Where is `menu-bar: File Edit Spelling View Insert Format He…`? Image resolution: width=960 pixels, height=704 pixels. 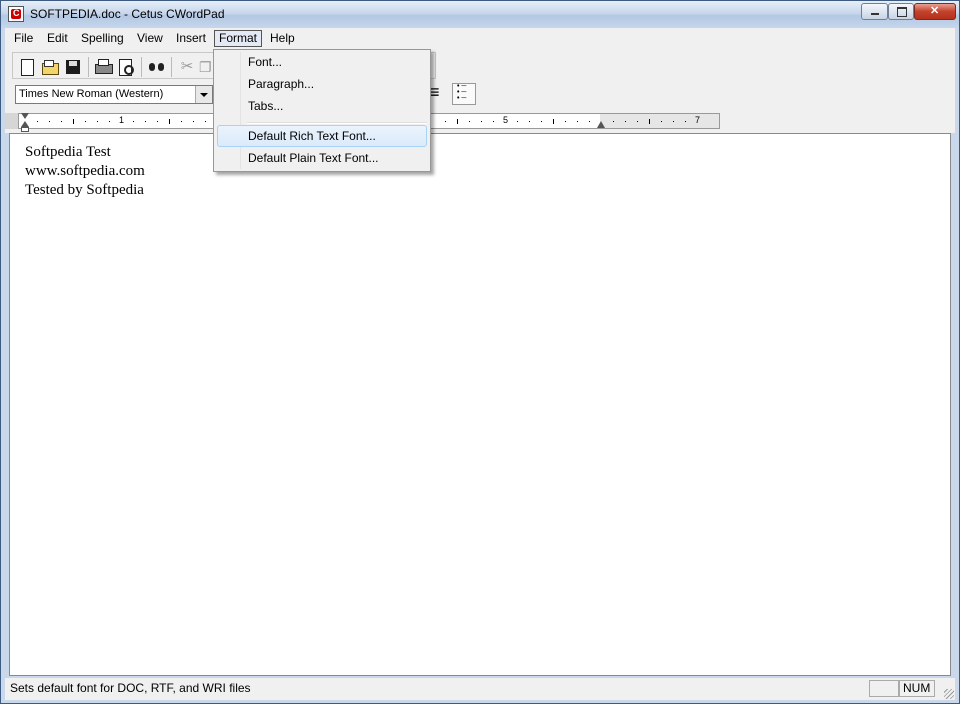 menu-bar: File Edit Spelling View Insert Format He… is located at coordinates (480, 39).